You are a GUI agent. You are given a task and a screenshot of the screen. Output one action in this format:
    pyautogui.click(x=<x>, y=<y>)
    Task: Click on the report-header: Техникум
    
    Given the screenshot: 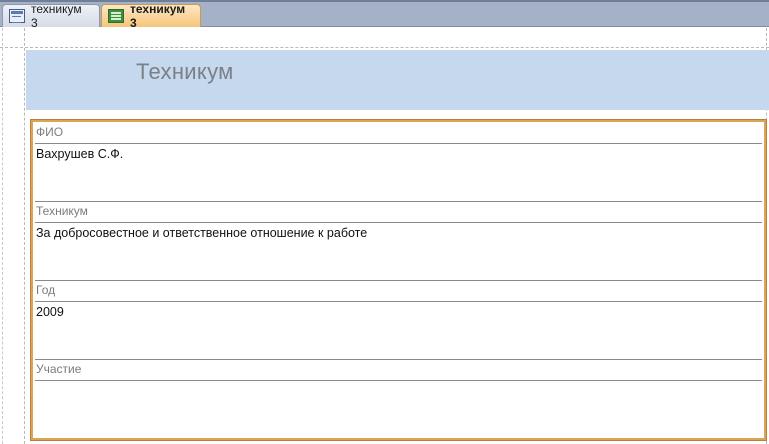 What is the action you would take?
    pyautogui.click(x=397, y=80)
    